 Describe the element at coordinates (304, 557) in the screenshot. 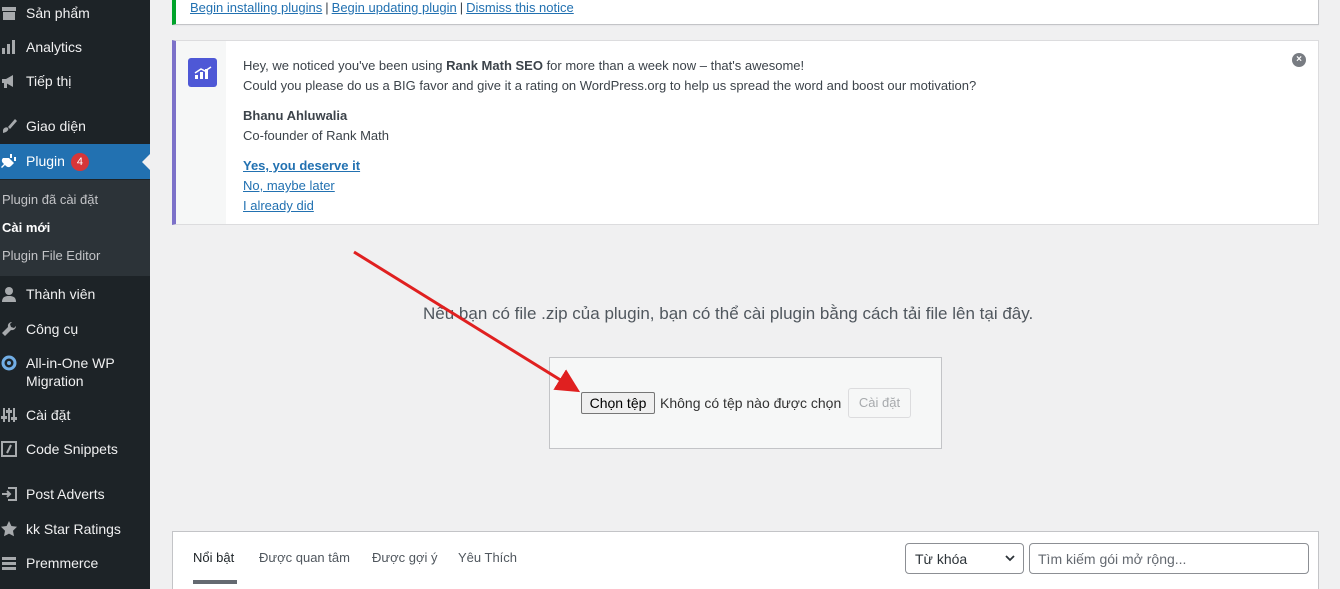

I see `tab-popular: Được quan tâm` at that location.